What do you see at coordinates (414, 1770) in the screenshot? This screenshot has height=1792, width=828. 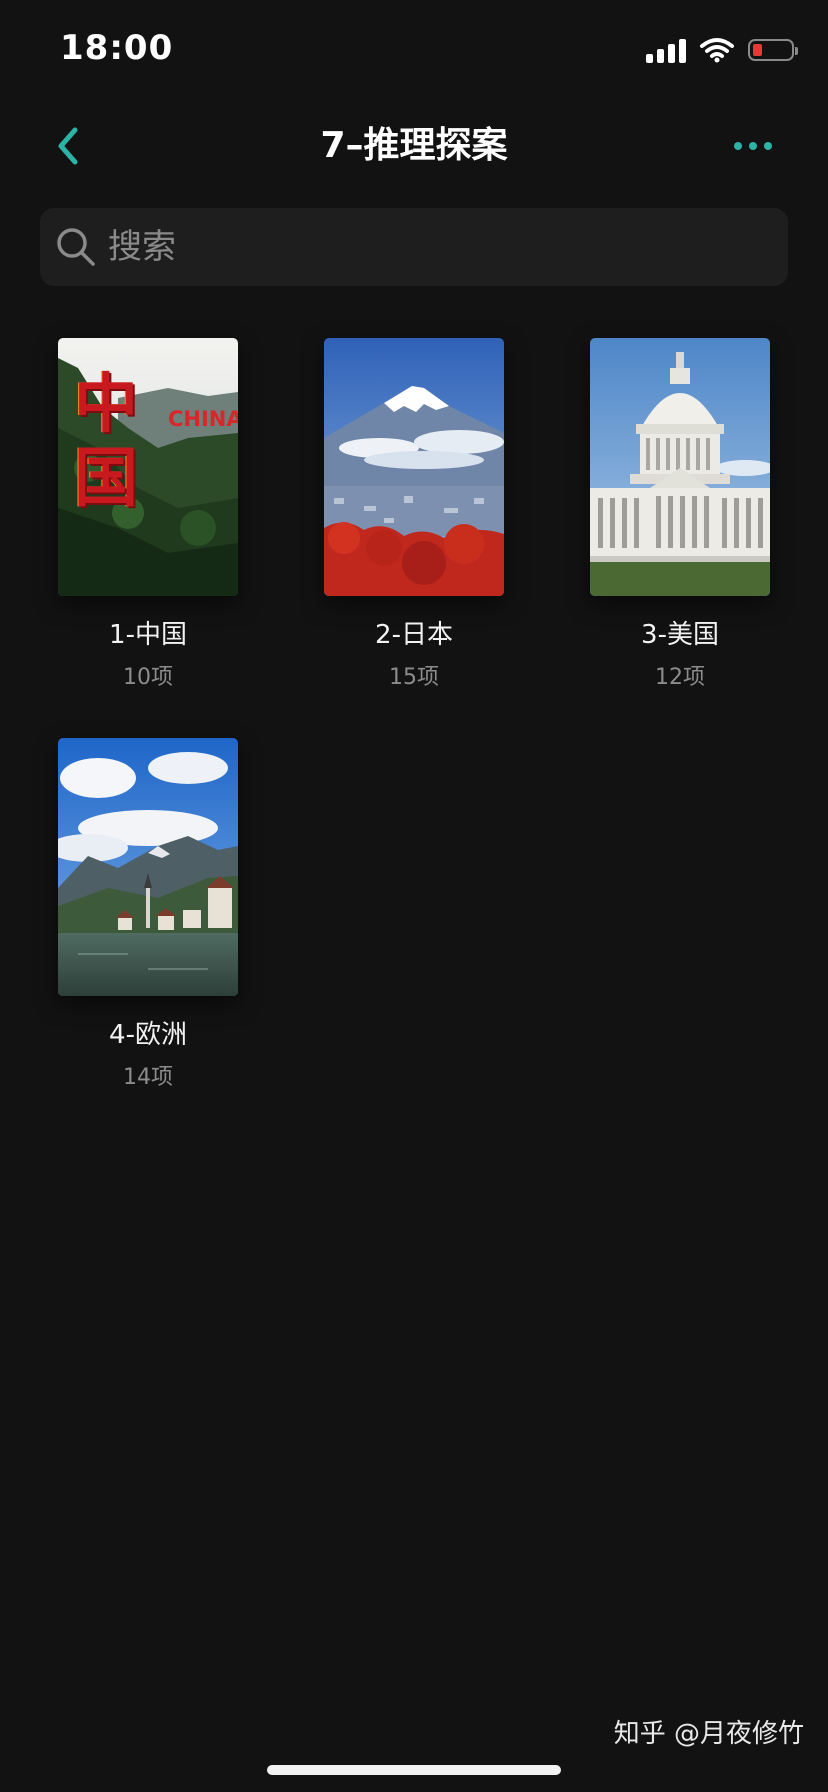 I see `home-indicator` at bounding box center [414, 1770].